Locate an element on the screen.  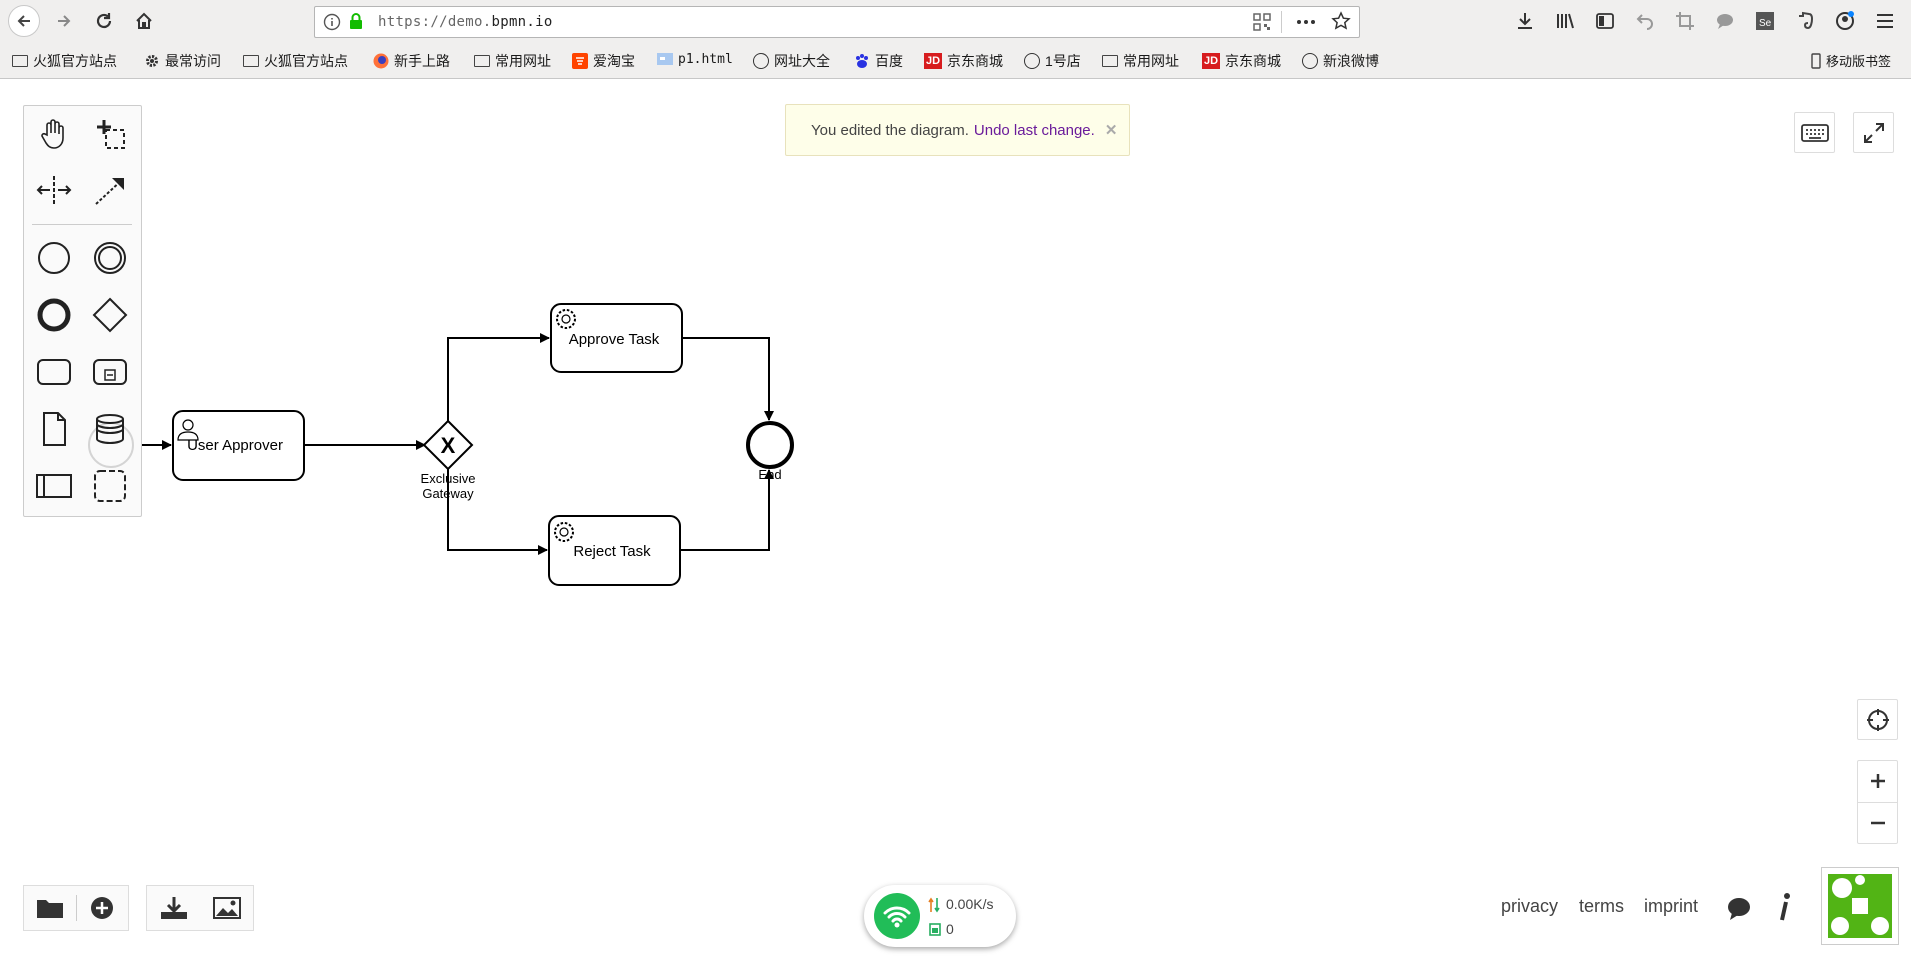
info-i-icon is located at coordinates (1785, 907).